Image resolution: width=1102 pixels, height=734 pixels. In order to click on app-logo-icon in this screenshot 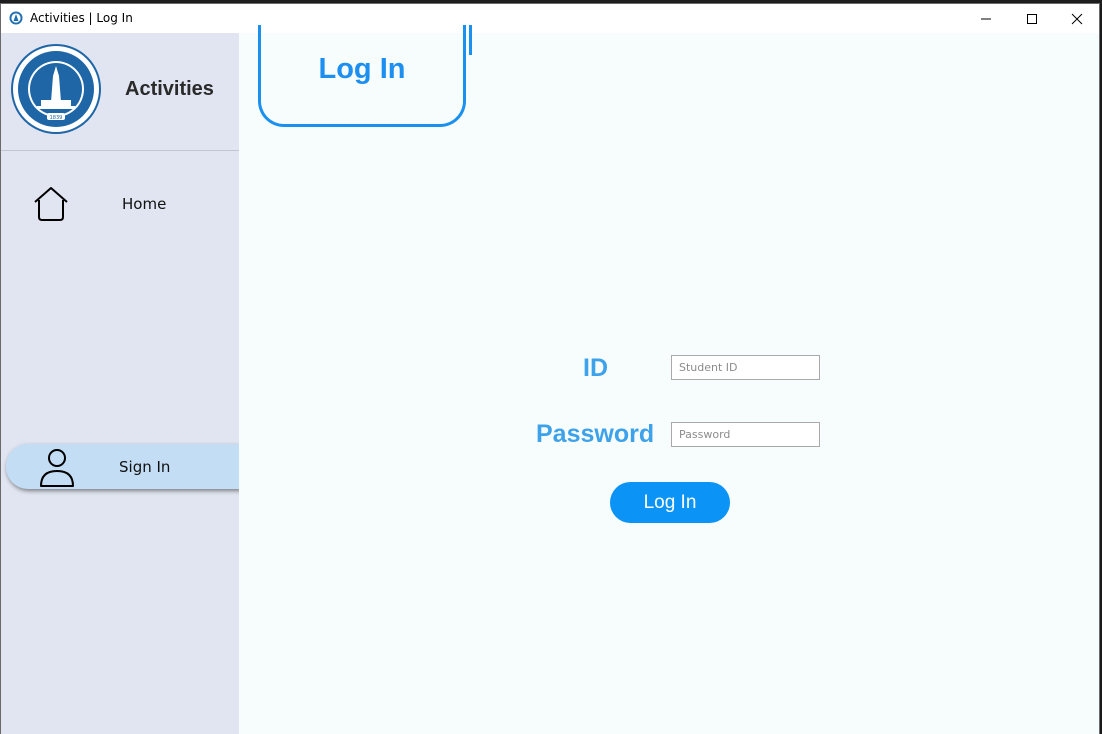, I will do `click(16, 18)`.